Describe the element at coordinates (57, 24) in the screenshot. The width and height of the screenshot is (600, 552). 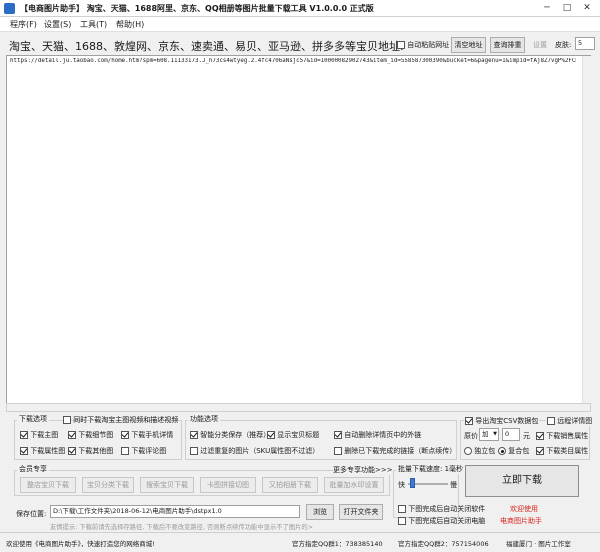
I see `menu-settings: 设置(S)` at that location.